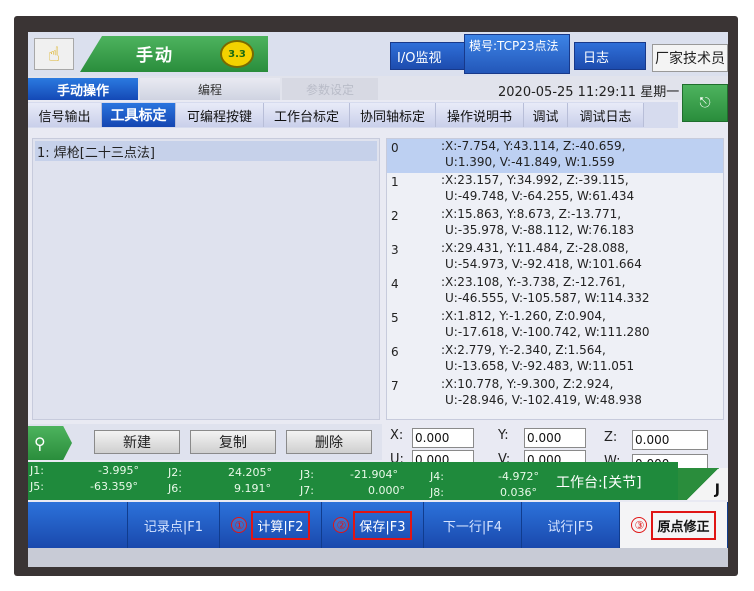 This screenshot has height=591, width=754. What do you see at coordinates (546, 115) in the screenshot?
I see `subtab-debug: 调试` at bounding box center [546, 115].